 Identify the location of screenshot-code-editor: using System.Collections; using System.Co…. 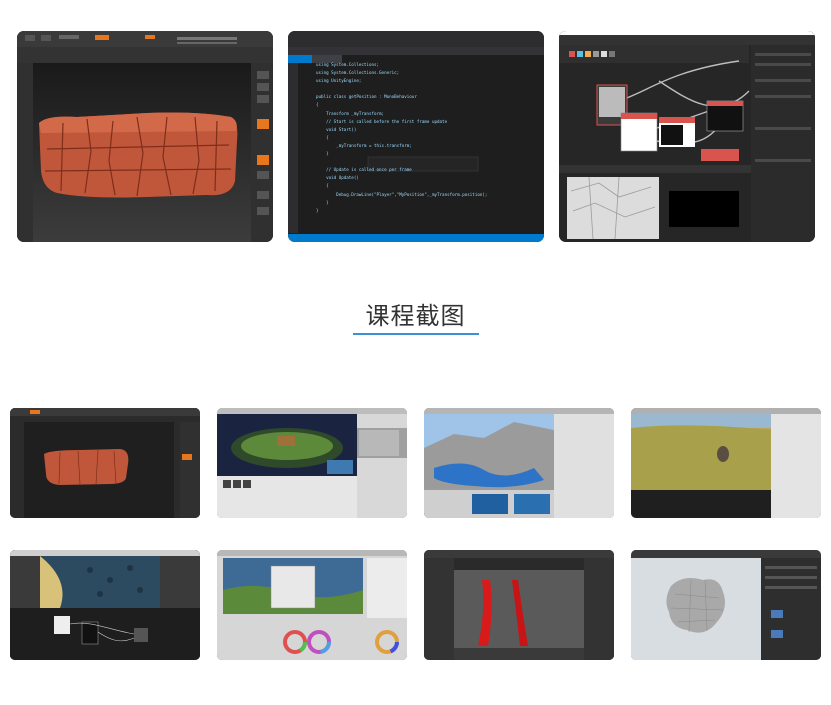
(416, 136).